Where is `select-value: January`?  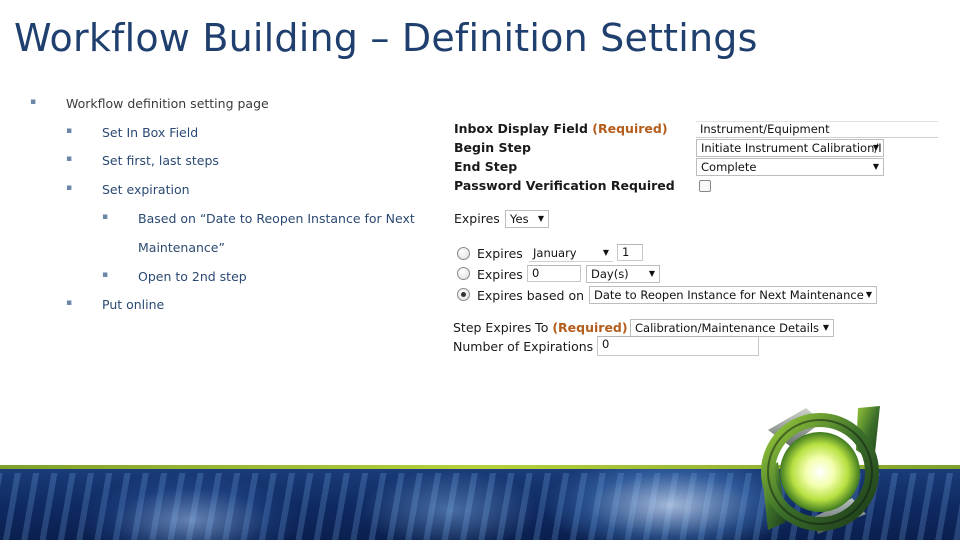
select-value: January is located at coordinates (555, 253).